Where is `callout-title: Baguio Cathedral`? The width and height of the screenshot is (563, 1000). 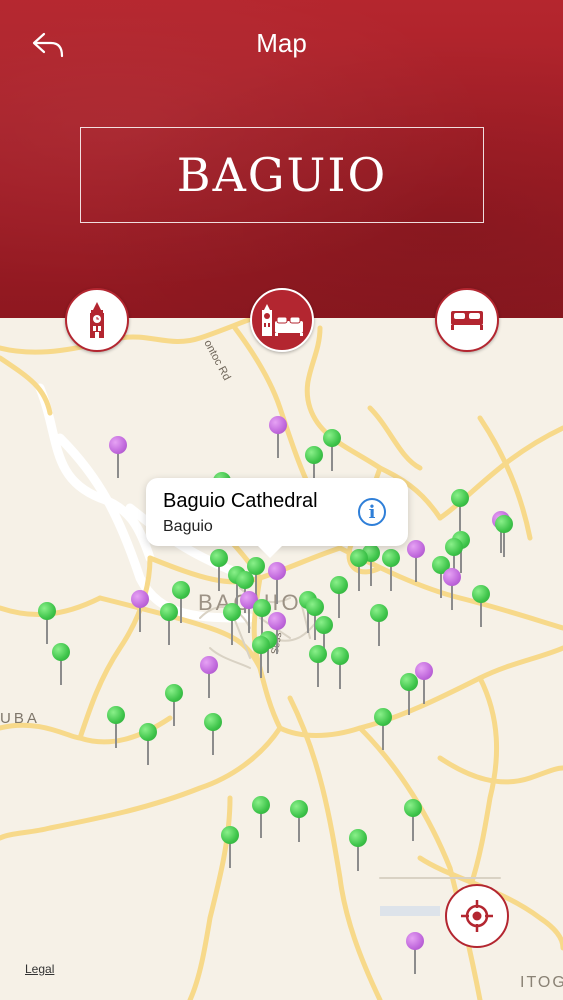 callout-title: Baguio Cathedral is located at coordinates (240, 501).